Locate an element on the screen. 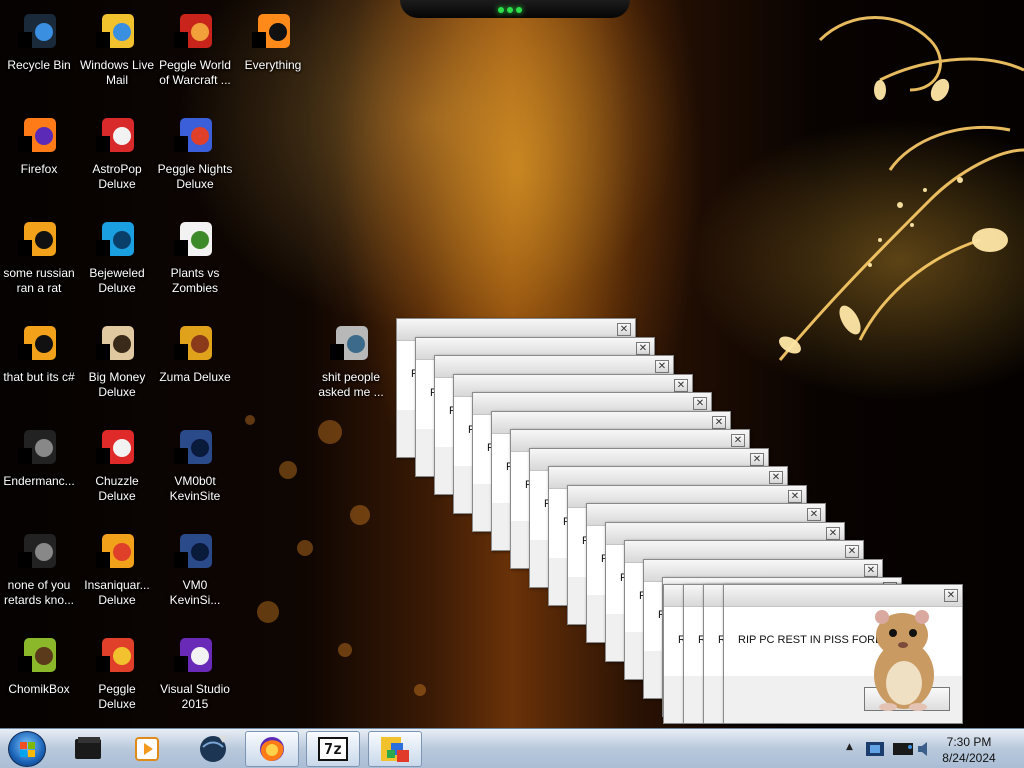  recycle-bin-icon is located at coordinates (37, 31).